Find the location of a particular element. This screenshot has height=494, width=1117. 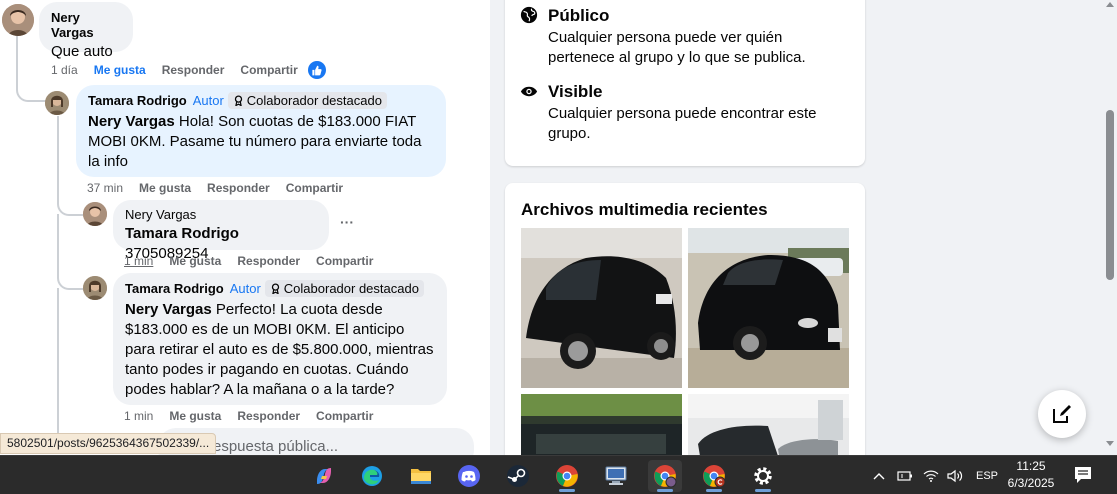

globe-icon is located at coordinates (529, 15).